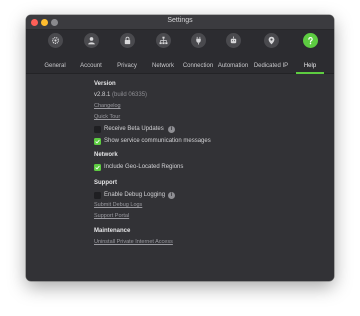 The width and height of the screenshot is (360, 316). Describe the element at coordinates (106, 155) in the screenshot. I see `network-heading: Network` at that location.